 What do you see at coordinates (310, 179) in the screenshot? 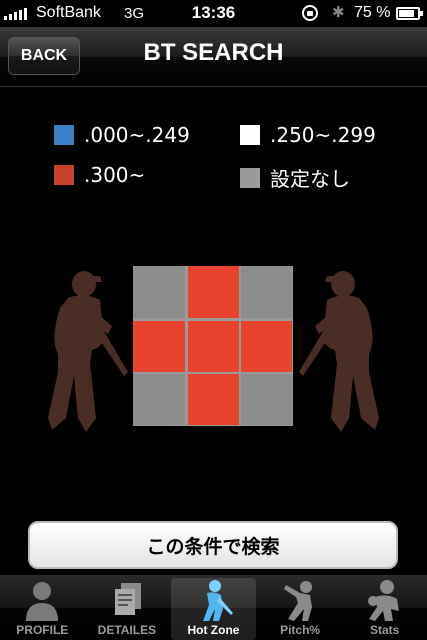
I see `legend-label: 設定なし` at bounding box center [310, 179].